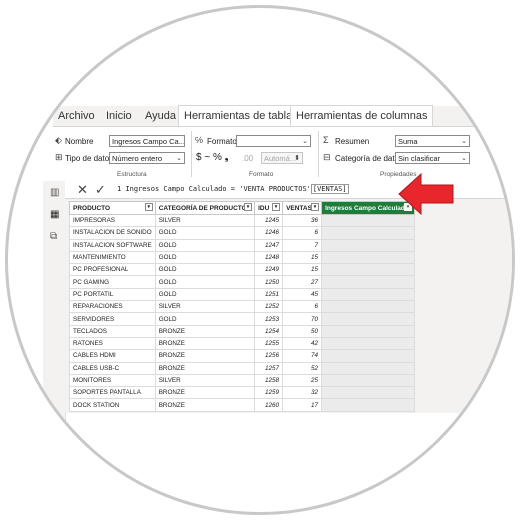 This screenshot has height=520, width=520. What do you see at coordinates (112, 233) in the screenshot?
I see `cell-producto: INSTALACION DE SONIDO` at bounding box center [112, 233].